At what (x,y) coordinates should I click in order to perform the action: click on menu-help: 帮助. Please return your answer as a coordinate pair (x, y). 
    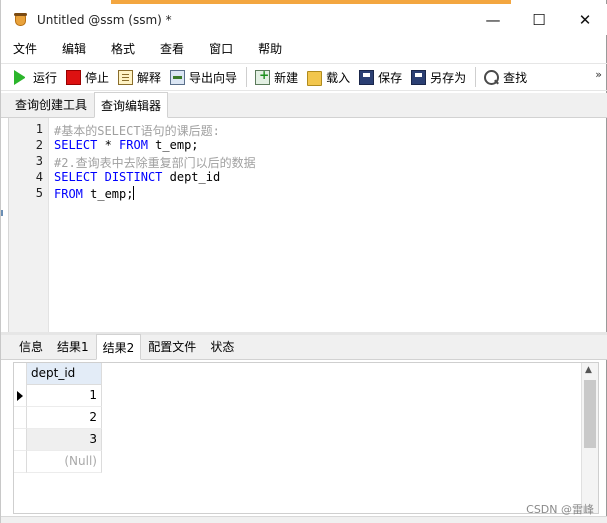
    Looking at the image, I should click on (270, 48).